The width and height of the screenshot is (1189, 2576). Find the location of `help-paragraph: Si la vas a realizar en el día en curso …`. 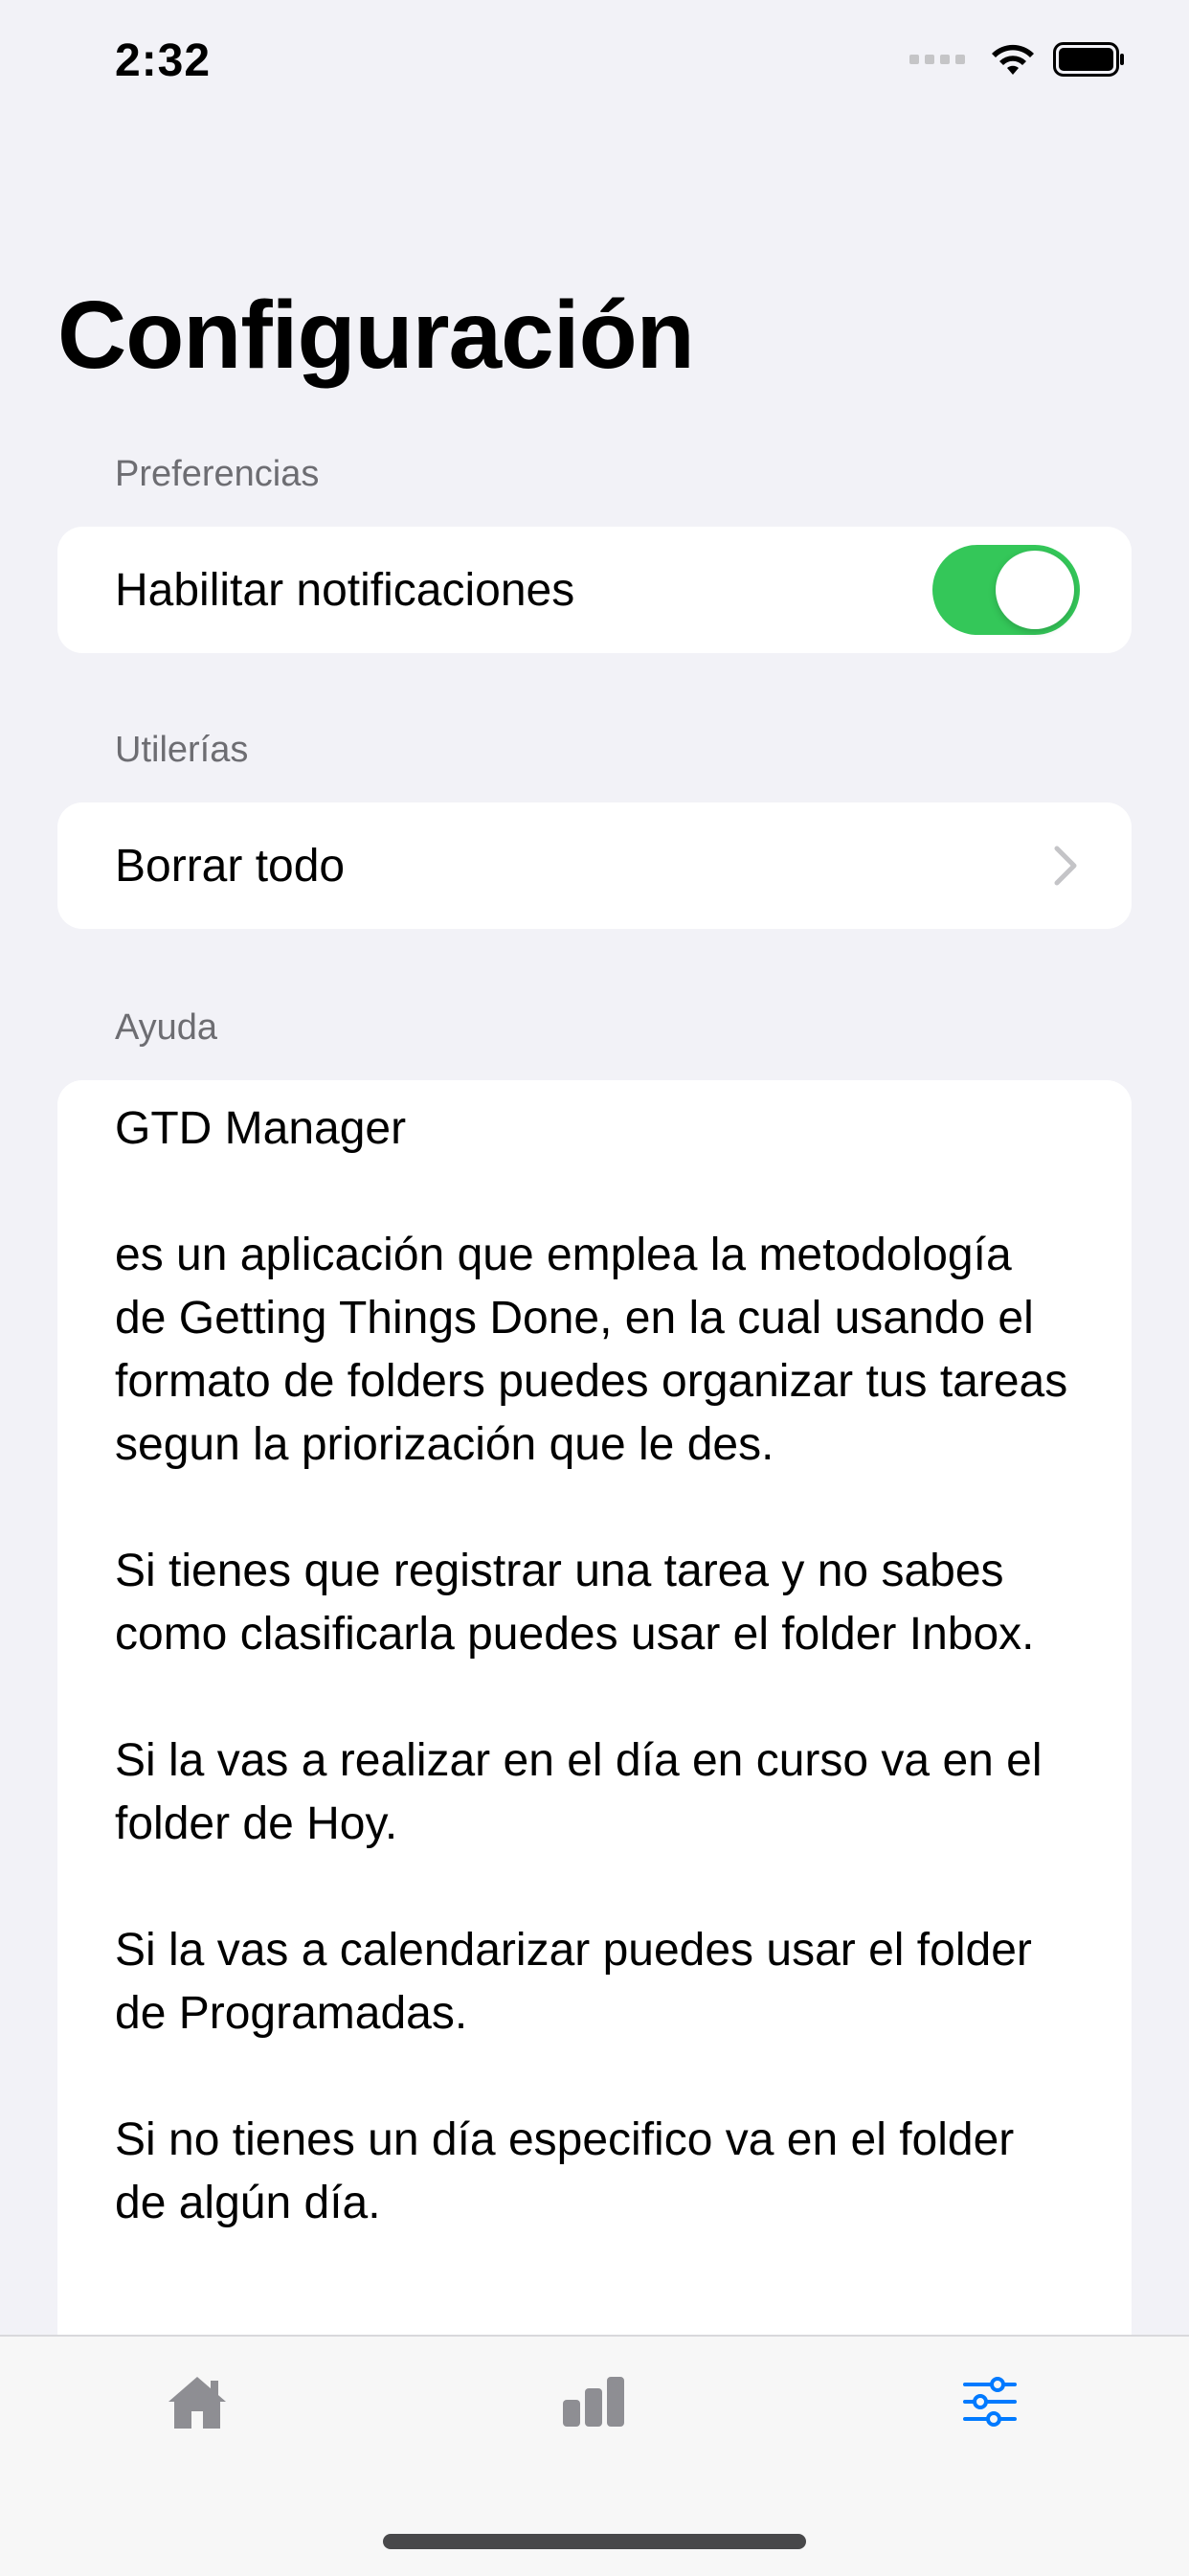

help-paragraph: Si la vas a realizar en el día en curso … is located at coordinates (579, 1792).